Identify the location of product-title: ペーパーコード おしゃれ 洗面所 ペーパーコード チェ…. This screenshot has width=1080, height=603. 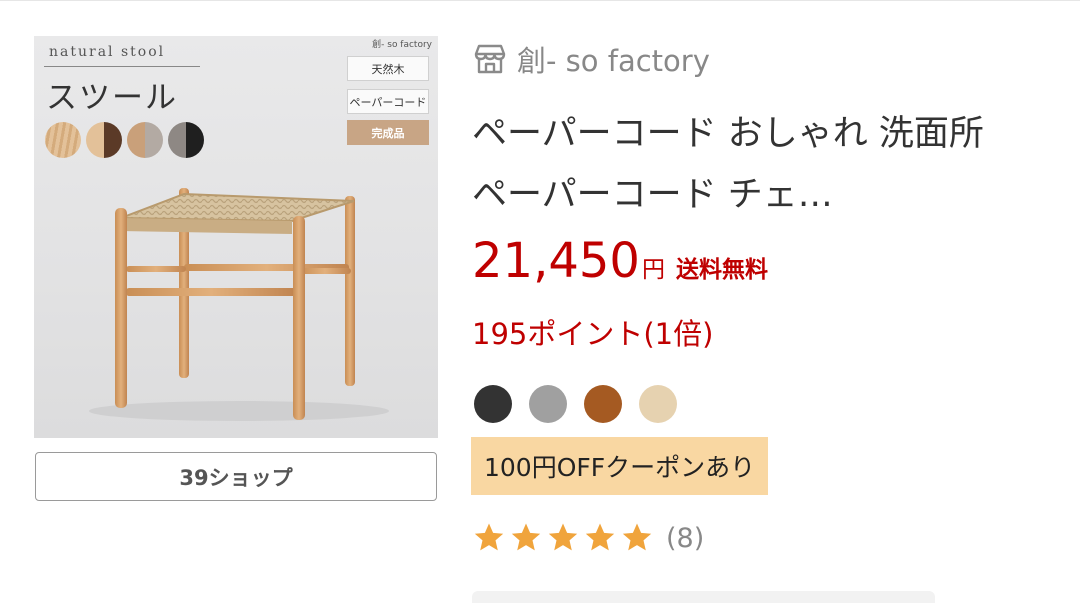
(742, 165).